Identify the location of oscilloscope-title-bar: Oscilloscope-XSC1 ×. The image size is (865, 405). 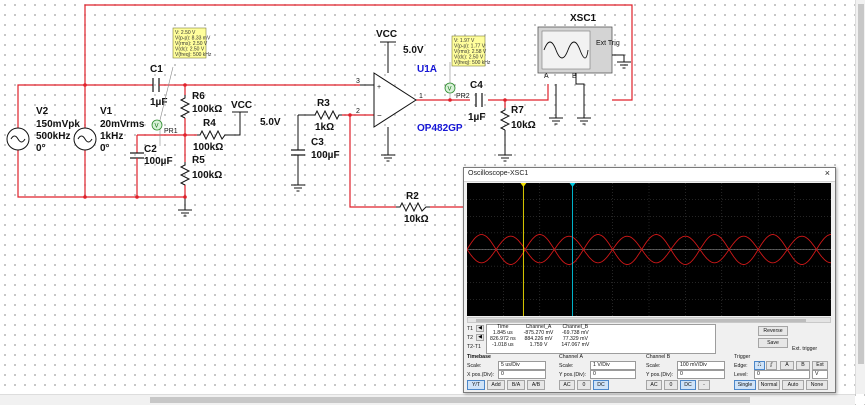
(649, 175).